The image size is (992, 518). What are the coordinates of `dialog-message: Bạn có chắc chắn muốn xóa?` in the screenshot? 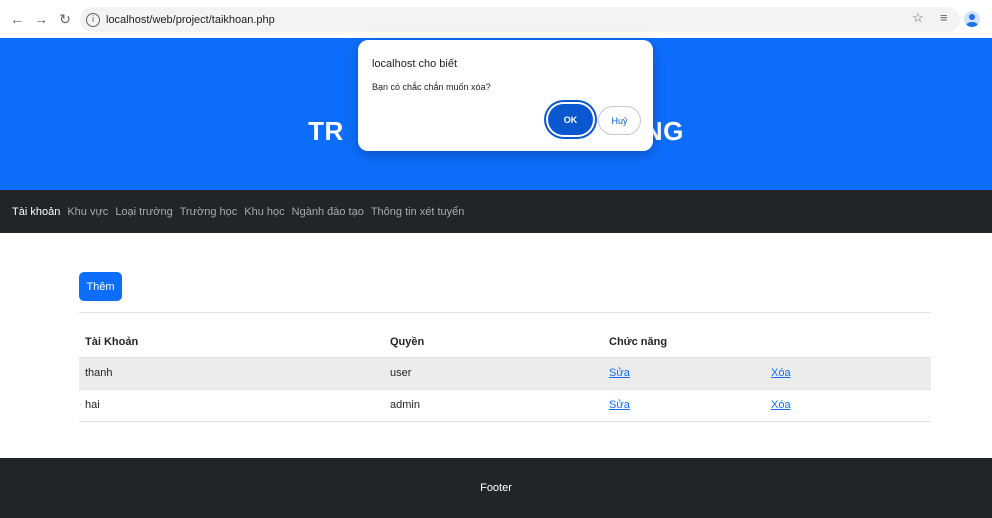 It's located at (431, 87).